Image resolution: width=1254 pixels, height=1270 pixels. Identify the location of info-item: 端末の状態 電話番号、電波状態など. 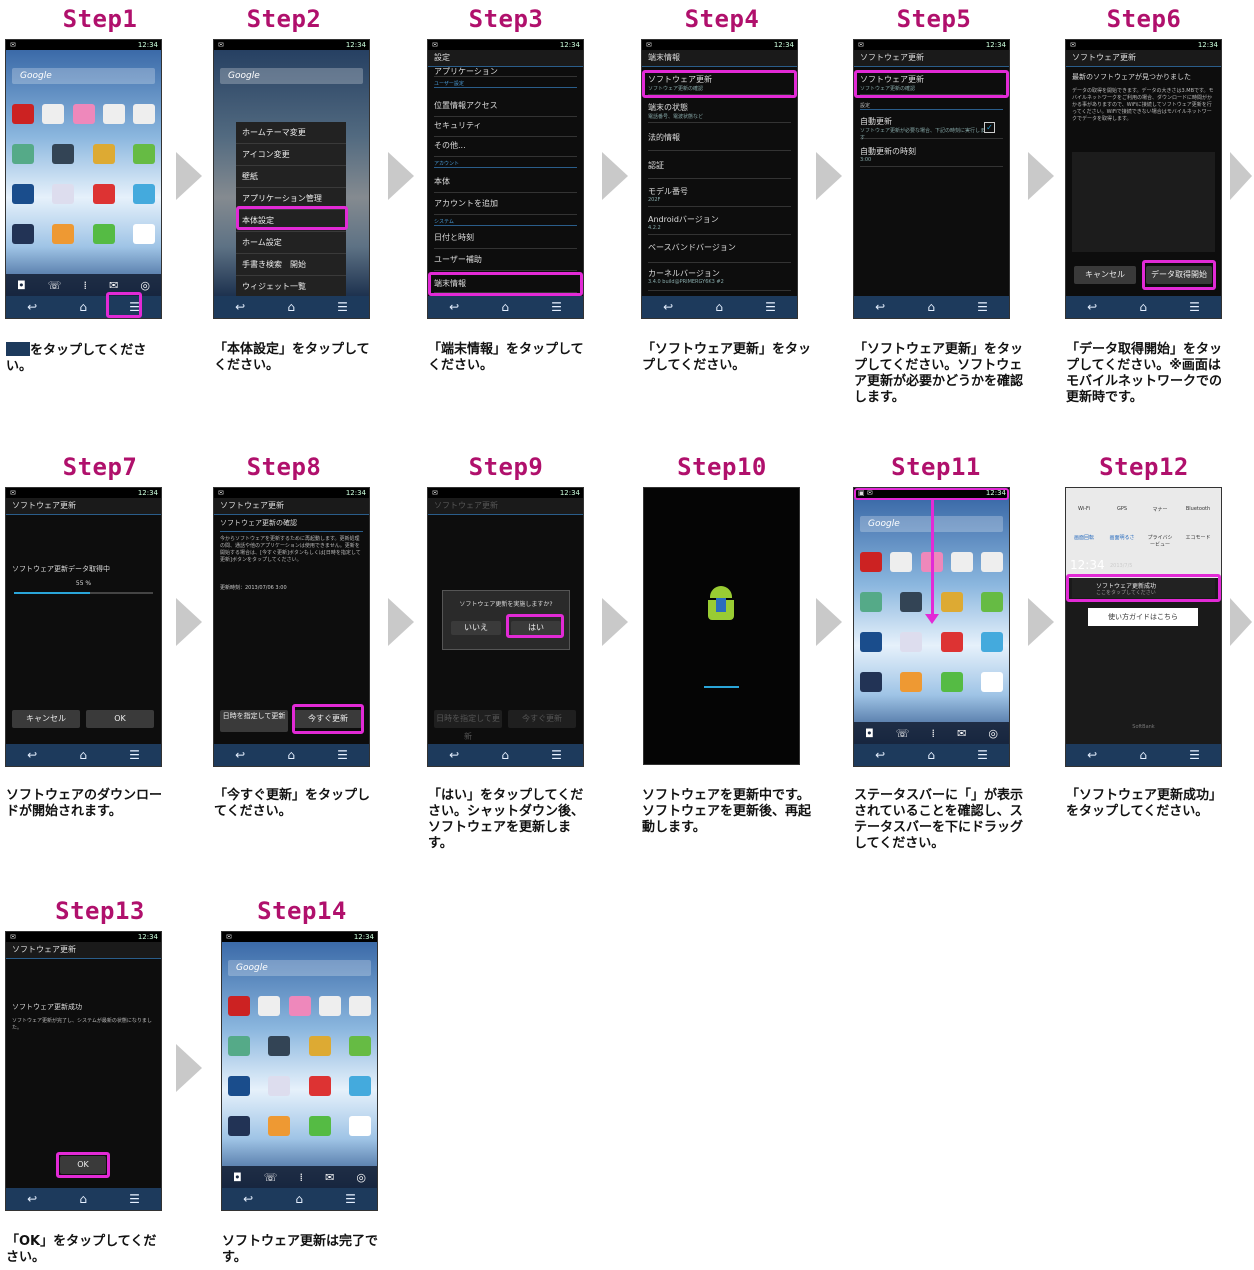
(719, 112).